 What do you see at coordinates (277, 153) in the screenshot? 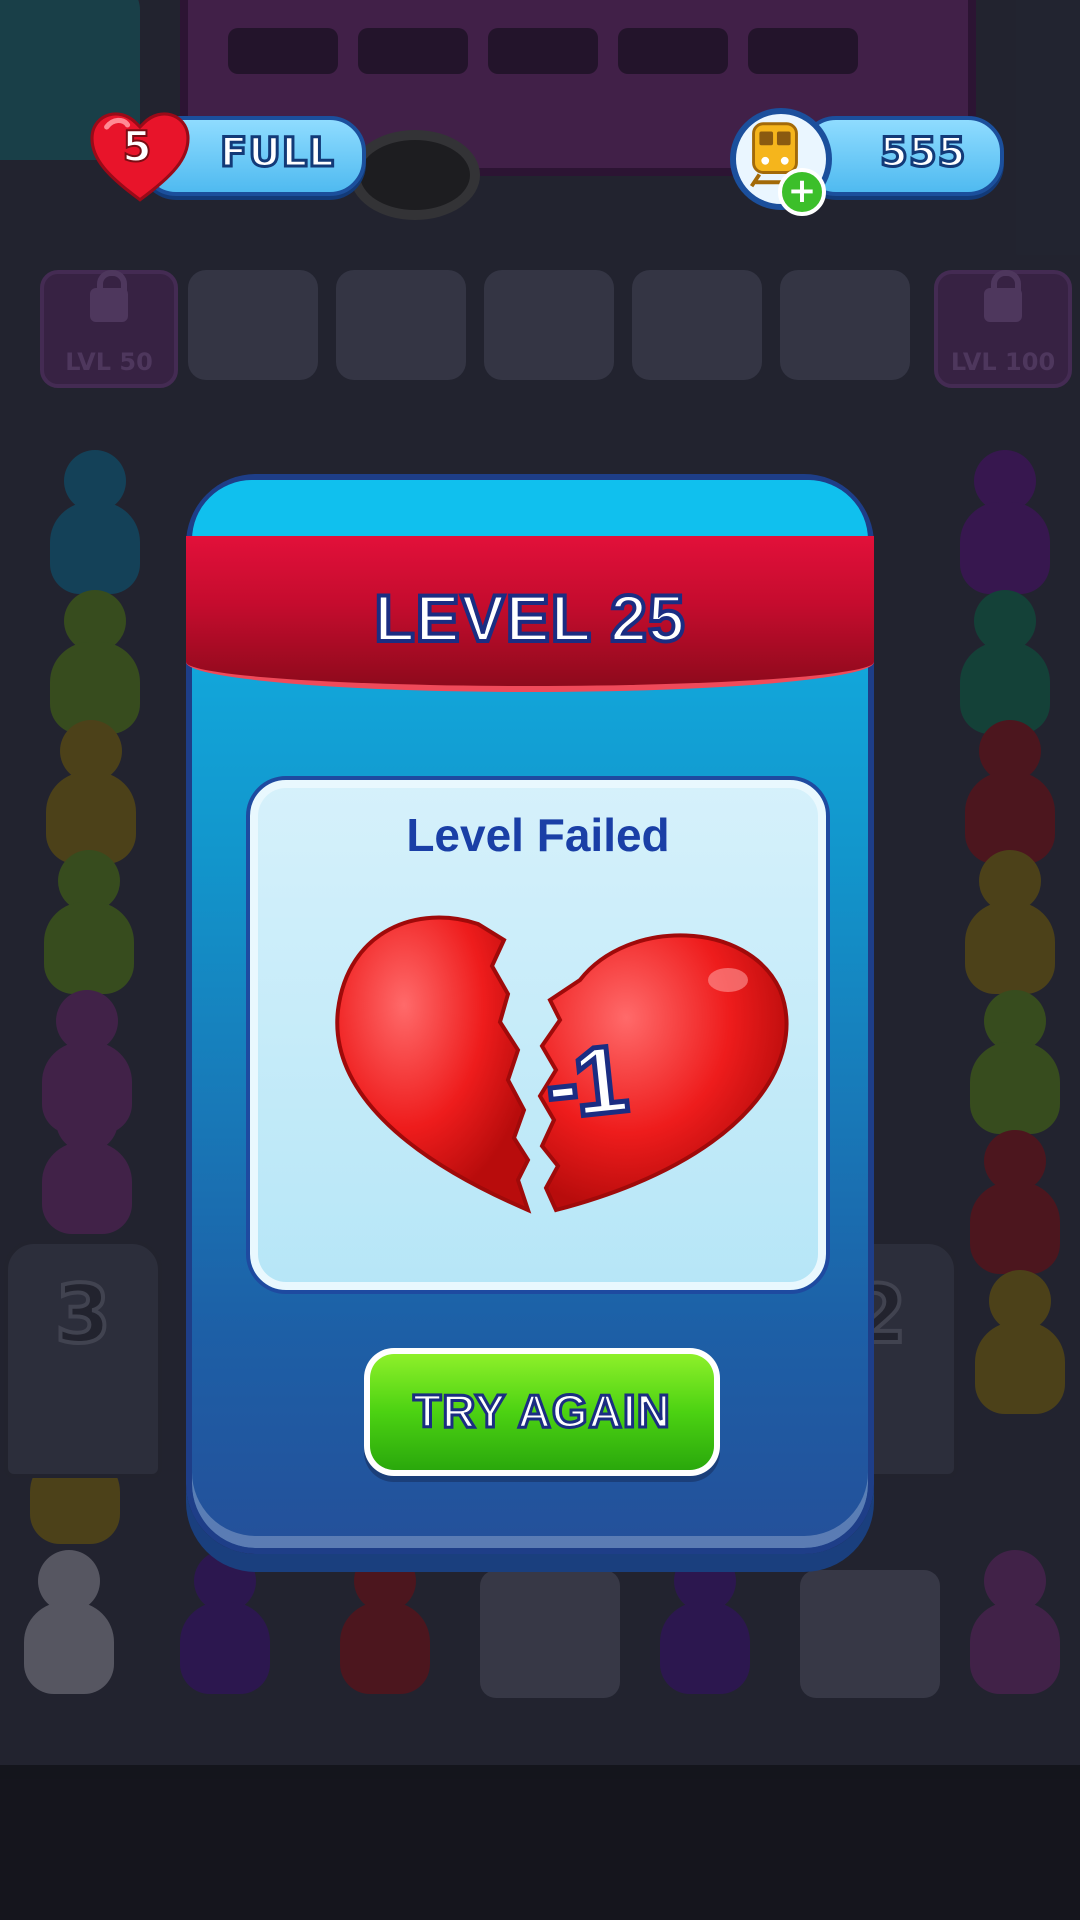
I see `lives-status: FULL` at bounding box center [277, 153].